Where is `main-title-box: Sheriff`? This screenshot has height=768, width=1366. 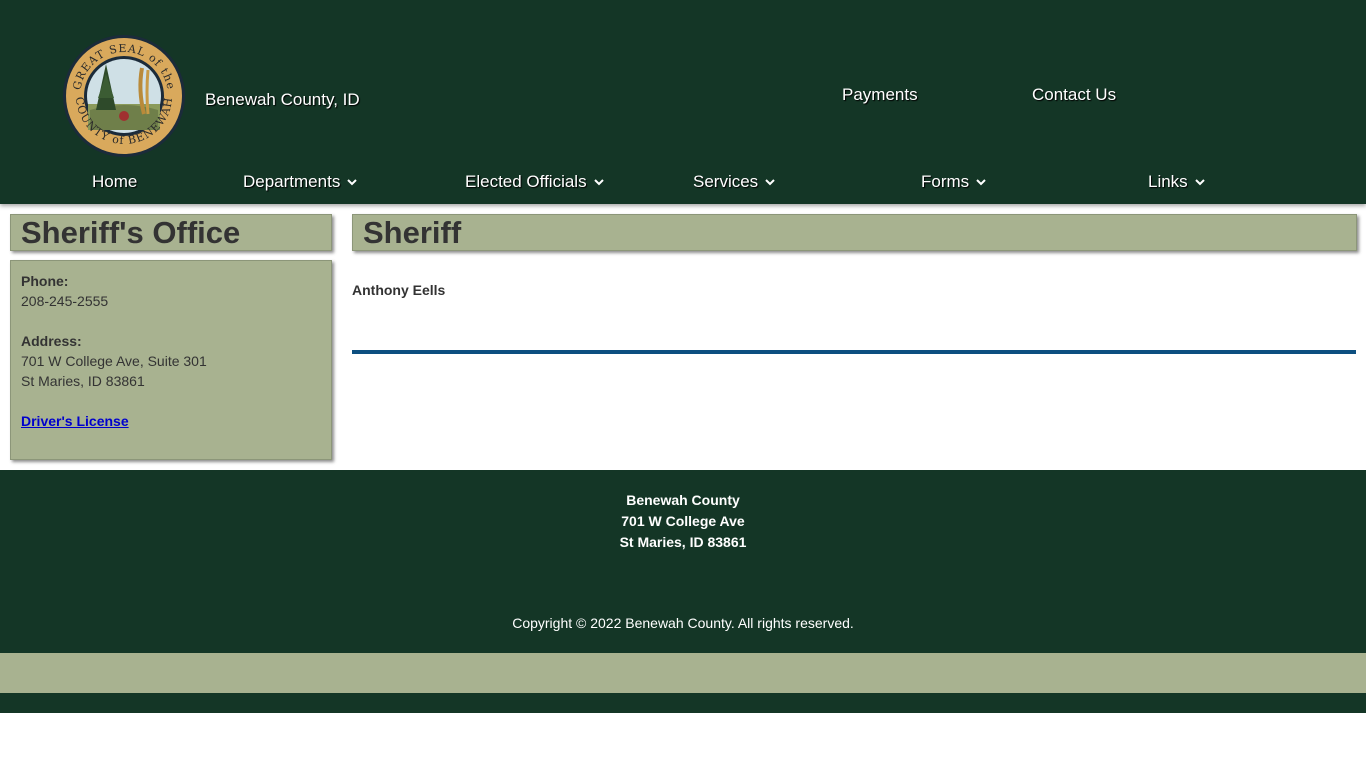
main-title-box: Sheriff is located at coordinates (854, 232).